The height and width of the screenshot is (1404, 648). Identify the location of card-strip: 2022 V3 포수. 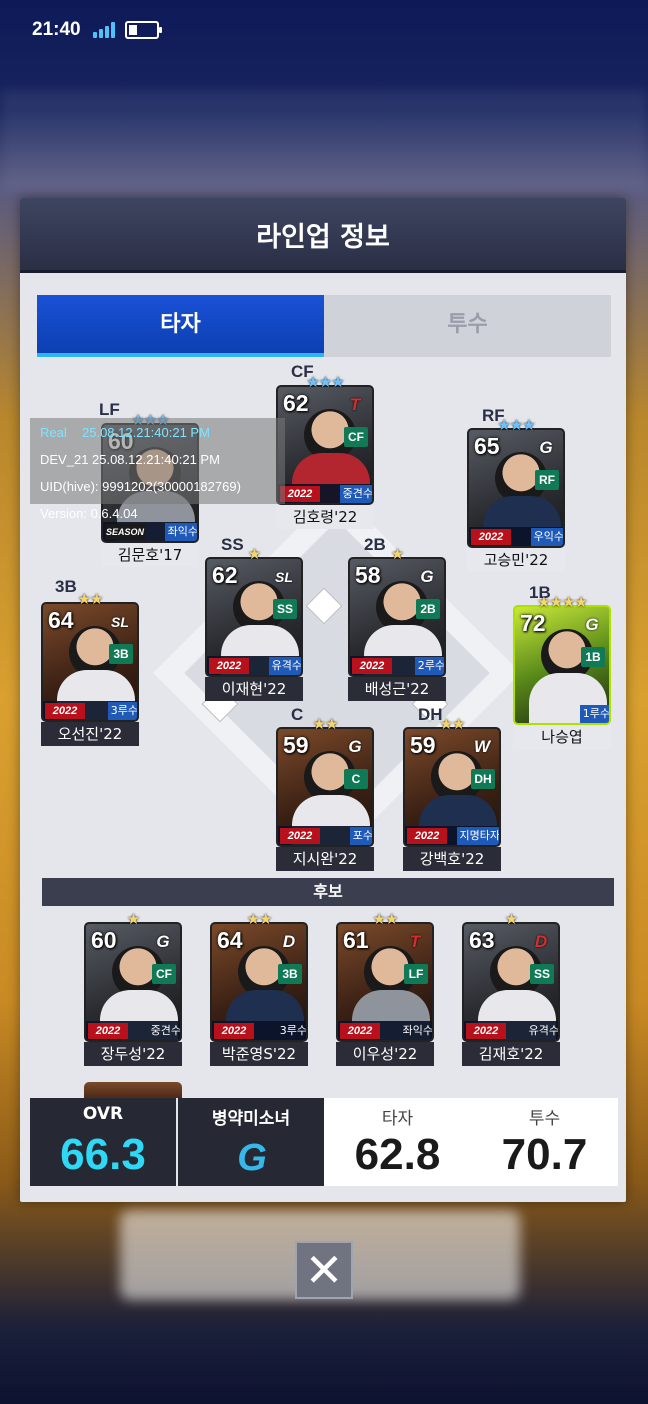
(325, 835).